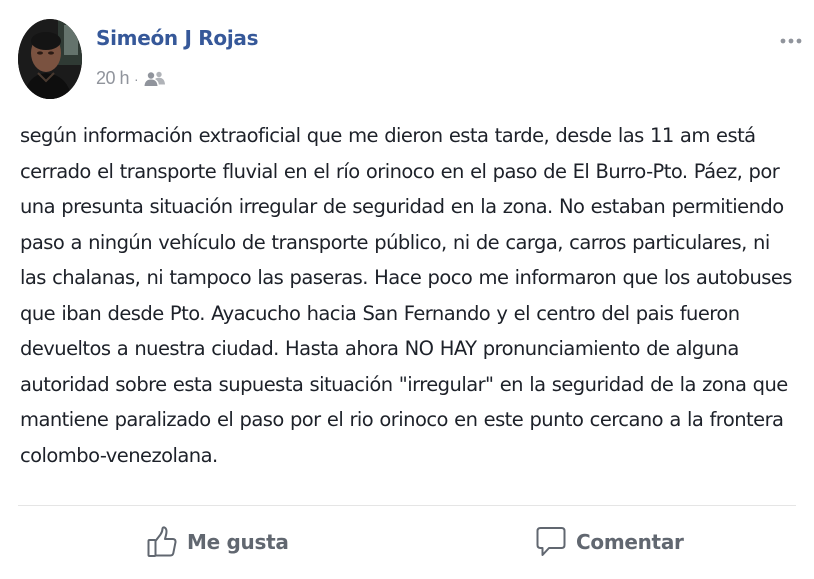 This screenshot has width=814, height=579. I want to click on like-label: Me gusta, so click(238, 542).